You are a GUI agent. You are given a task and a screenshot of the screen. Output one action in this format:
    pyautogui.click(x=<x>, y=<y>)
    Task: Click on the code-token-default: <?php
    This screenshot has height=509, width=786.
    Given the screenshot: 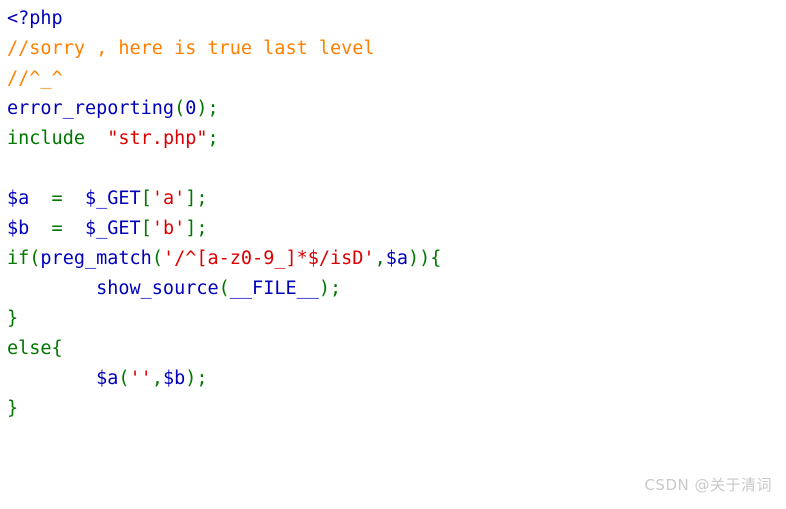 What is the action you would take?
    pyautogui.click(x=35, y=18)
    